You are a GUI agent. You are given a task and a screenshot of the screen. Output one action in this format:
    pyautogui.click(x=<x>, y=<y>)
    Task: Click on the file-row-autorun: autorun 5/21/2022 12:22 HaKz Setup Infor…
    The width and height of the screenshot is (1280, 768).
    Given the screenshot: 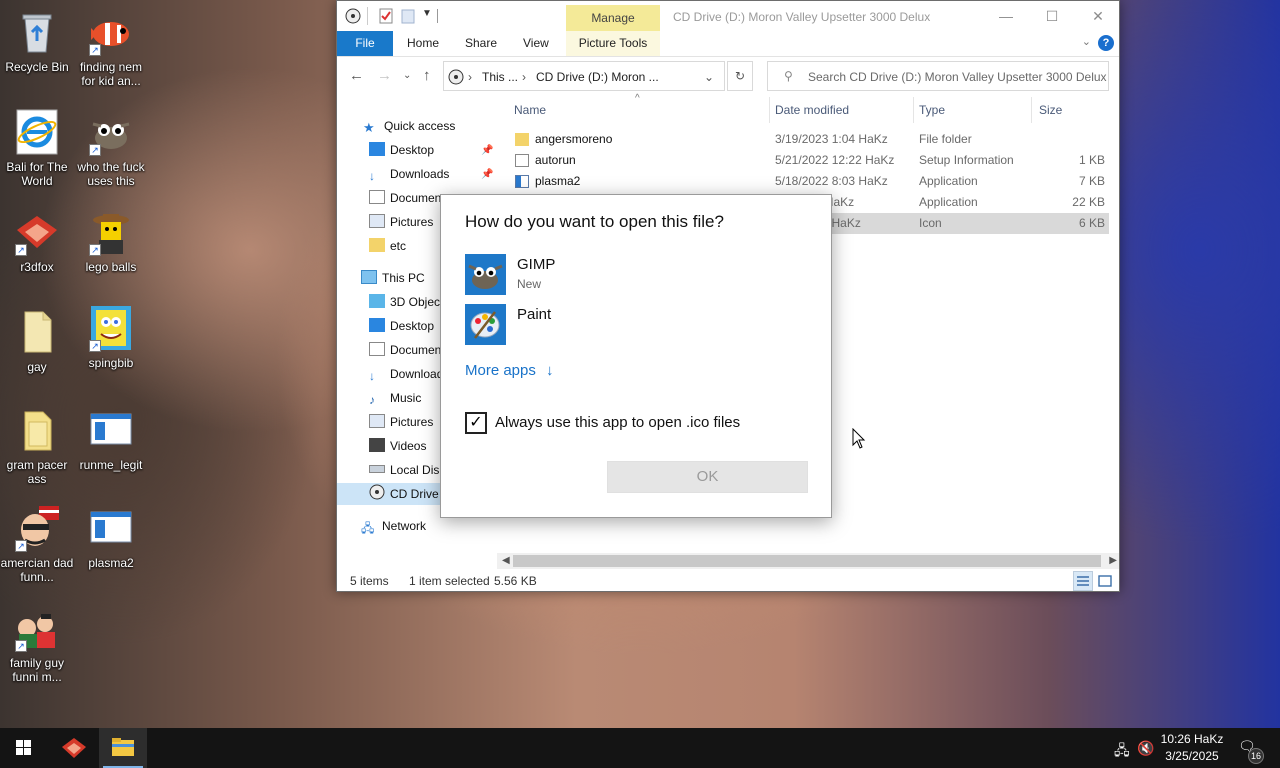 What is the action you would take?
    pyautogui.click(x=807, y=160)
    